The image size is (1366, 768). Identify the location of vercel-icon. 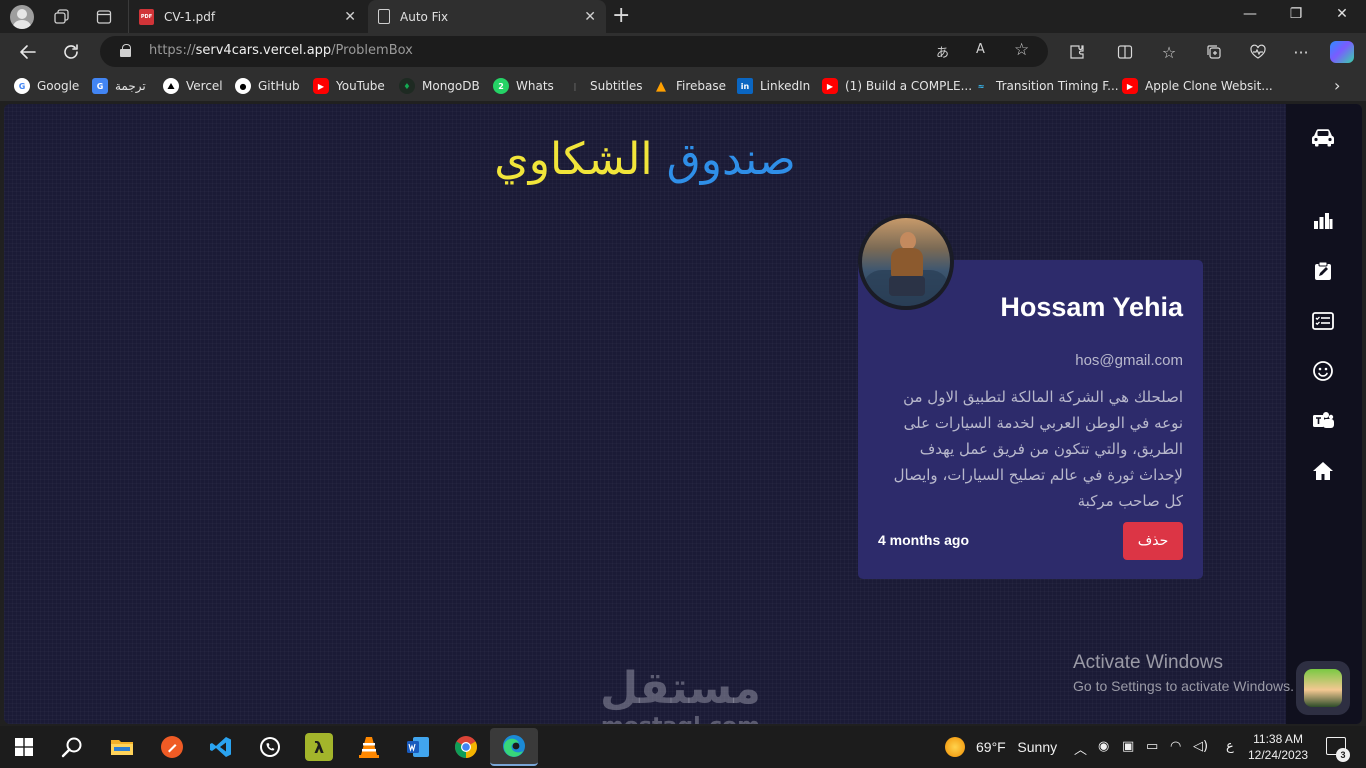
(171, 86).